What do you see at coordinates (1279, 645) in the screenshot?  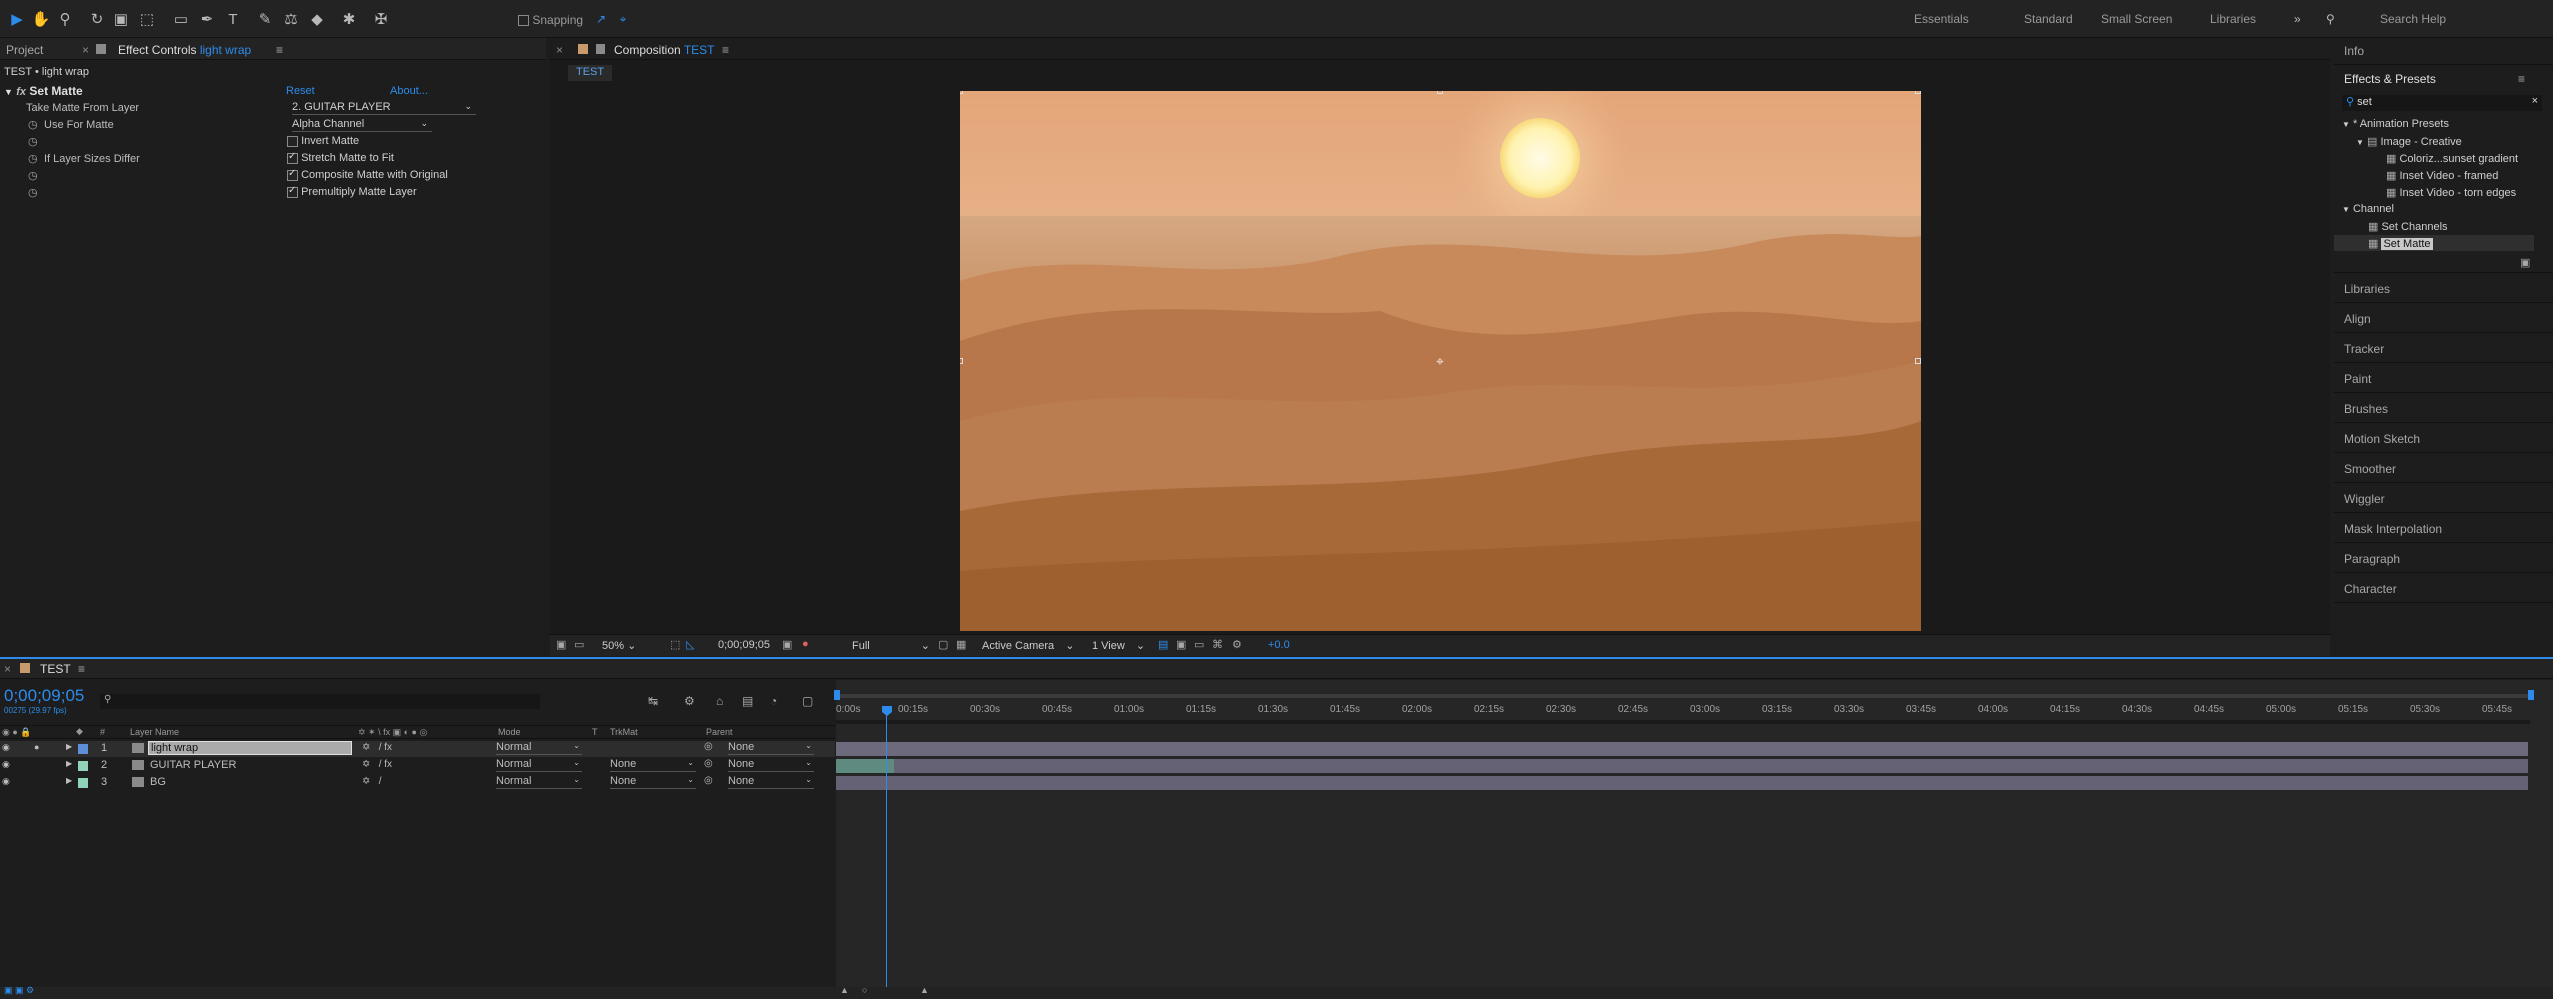 I see `exposure-value: +0.0` at bounding box center [1279, 645].